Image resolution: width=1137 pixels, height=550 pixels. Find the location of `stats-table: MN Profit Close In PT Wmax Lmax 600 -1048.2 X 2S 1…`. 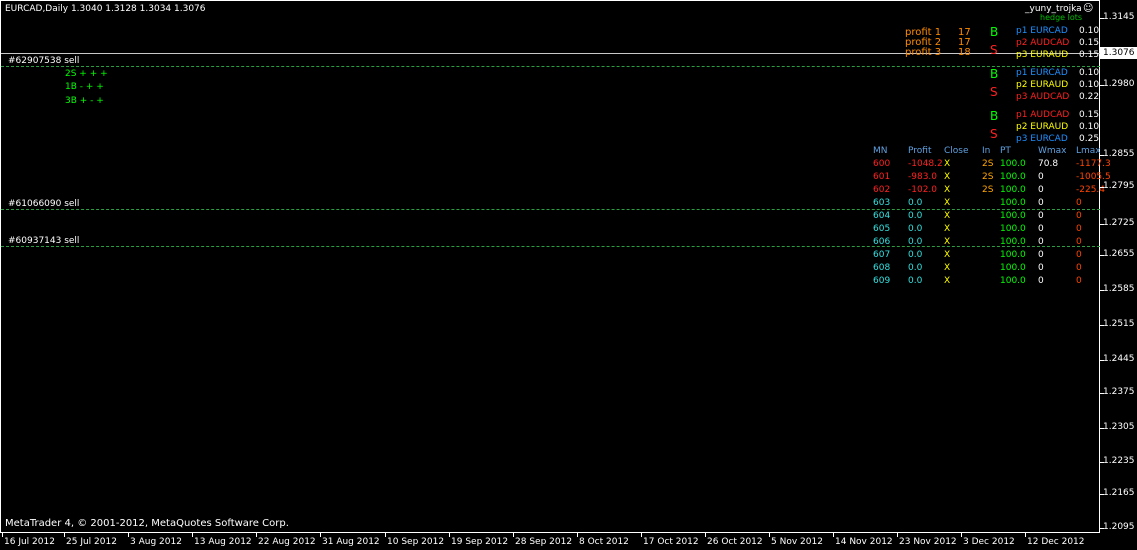

stats-table: MN Profit Close In PT Wmax Lmax 600 -1048.2 X 2S 1… is located at coordinates (991, 217).